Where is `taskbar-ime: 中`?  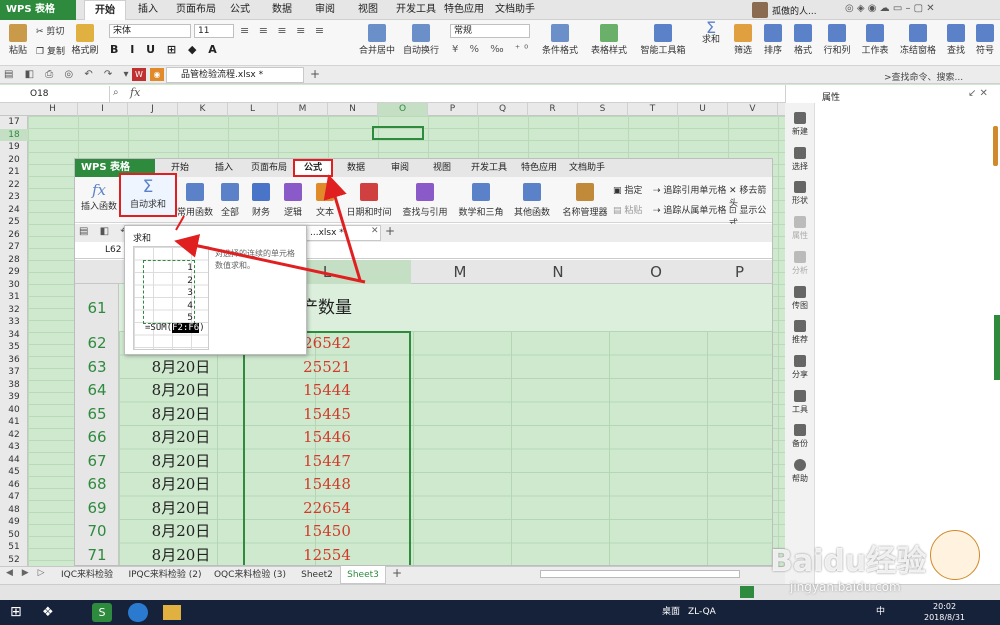 taskbar-ime: 中 is located at coordinates (880, 612).